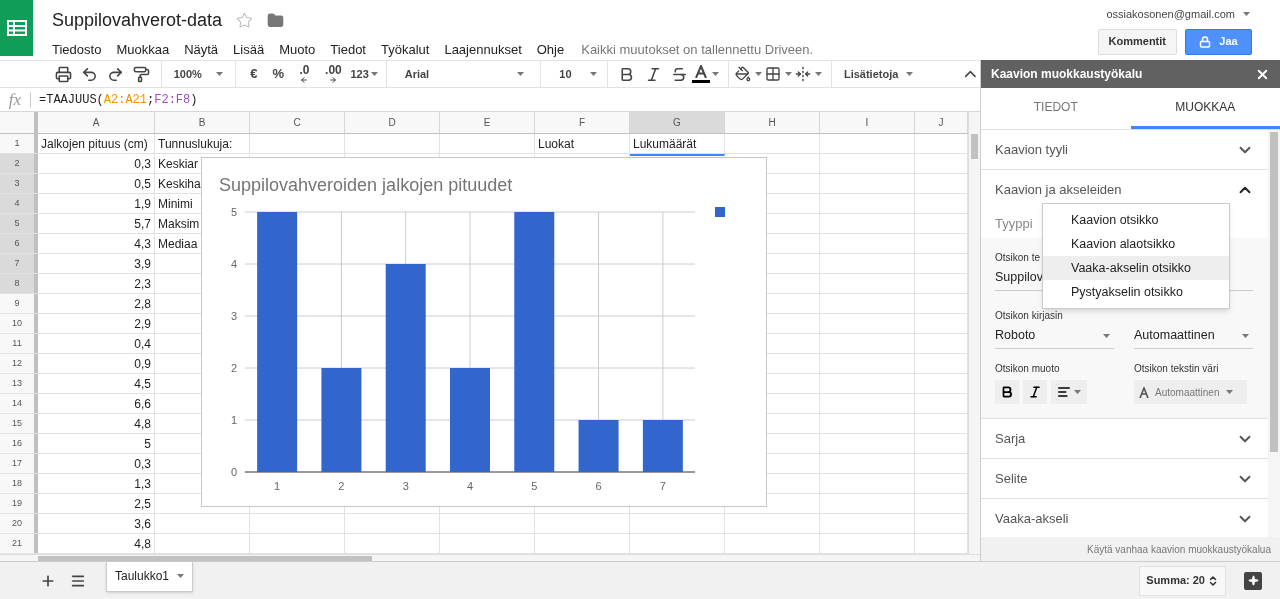 This screenshot has width=1280, height=599. What do you see at coordinates (150, 576) in the screenshot?
I see `sheet-tab: Taulukko1` at bounding box center [150, 576].